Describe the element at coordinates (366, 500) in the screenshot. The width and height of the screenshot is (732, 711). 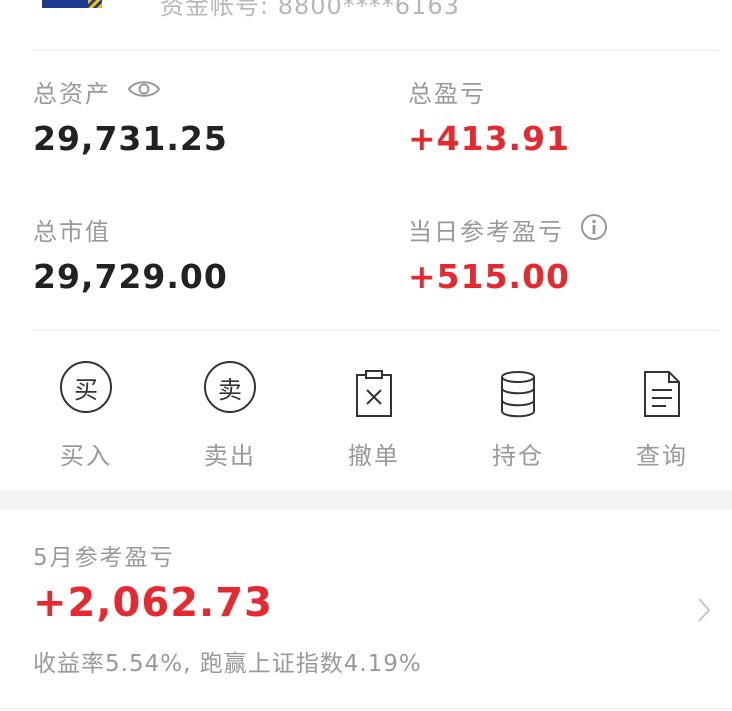
I see `section-gap` at that location.